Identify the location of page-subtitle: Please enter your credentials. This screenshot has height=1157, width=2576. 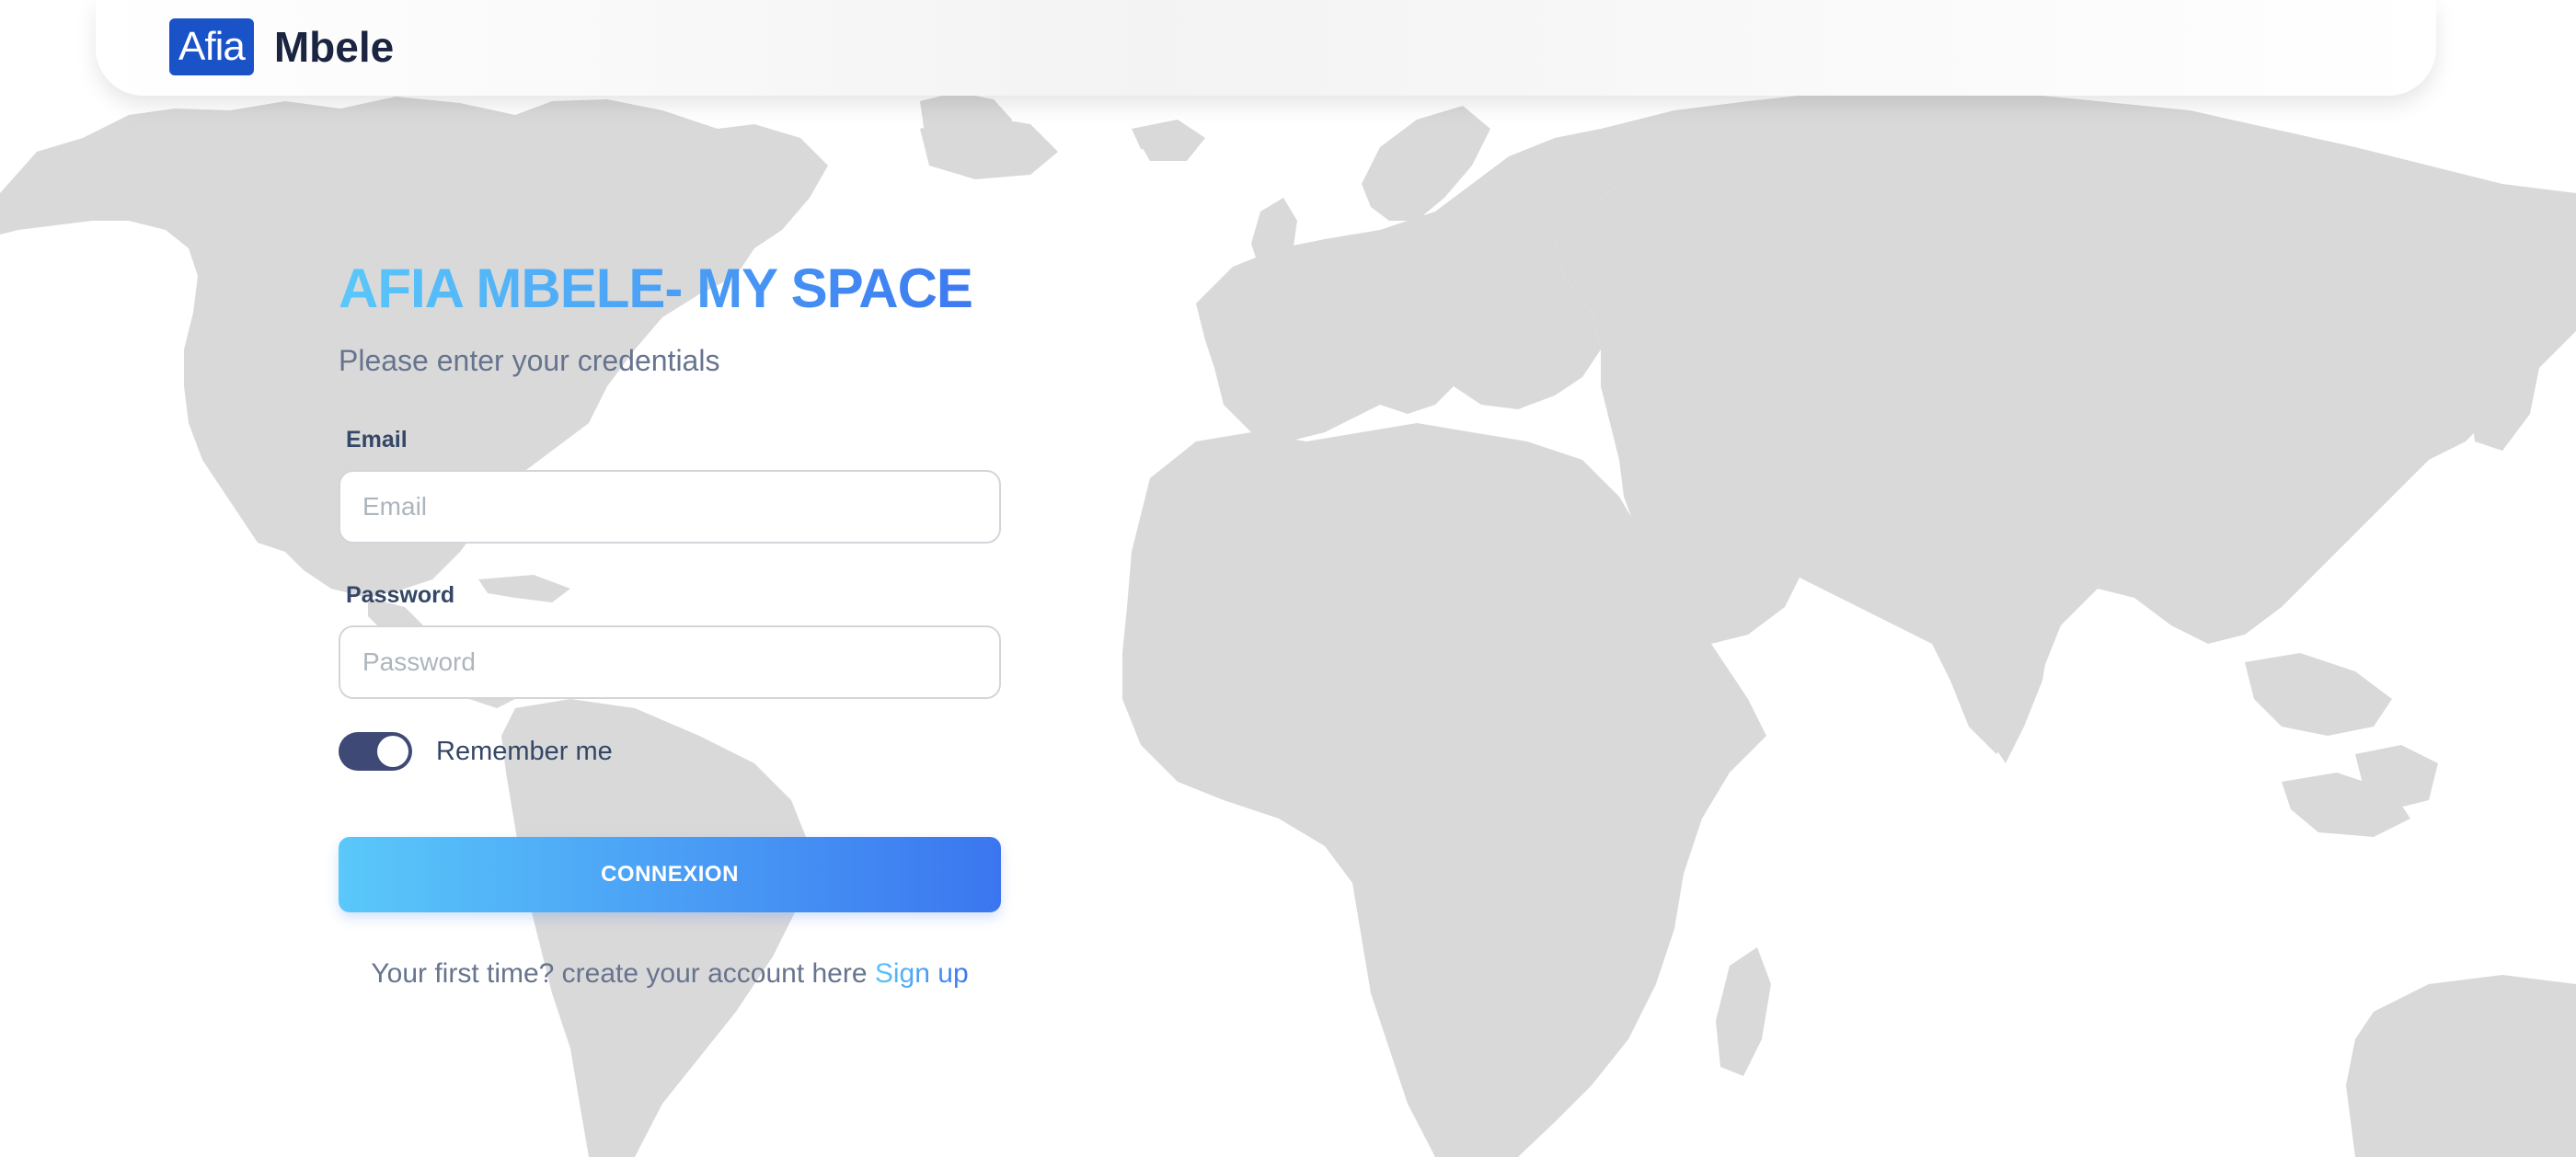
(529, 360).